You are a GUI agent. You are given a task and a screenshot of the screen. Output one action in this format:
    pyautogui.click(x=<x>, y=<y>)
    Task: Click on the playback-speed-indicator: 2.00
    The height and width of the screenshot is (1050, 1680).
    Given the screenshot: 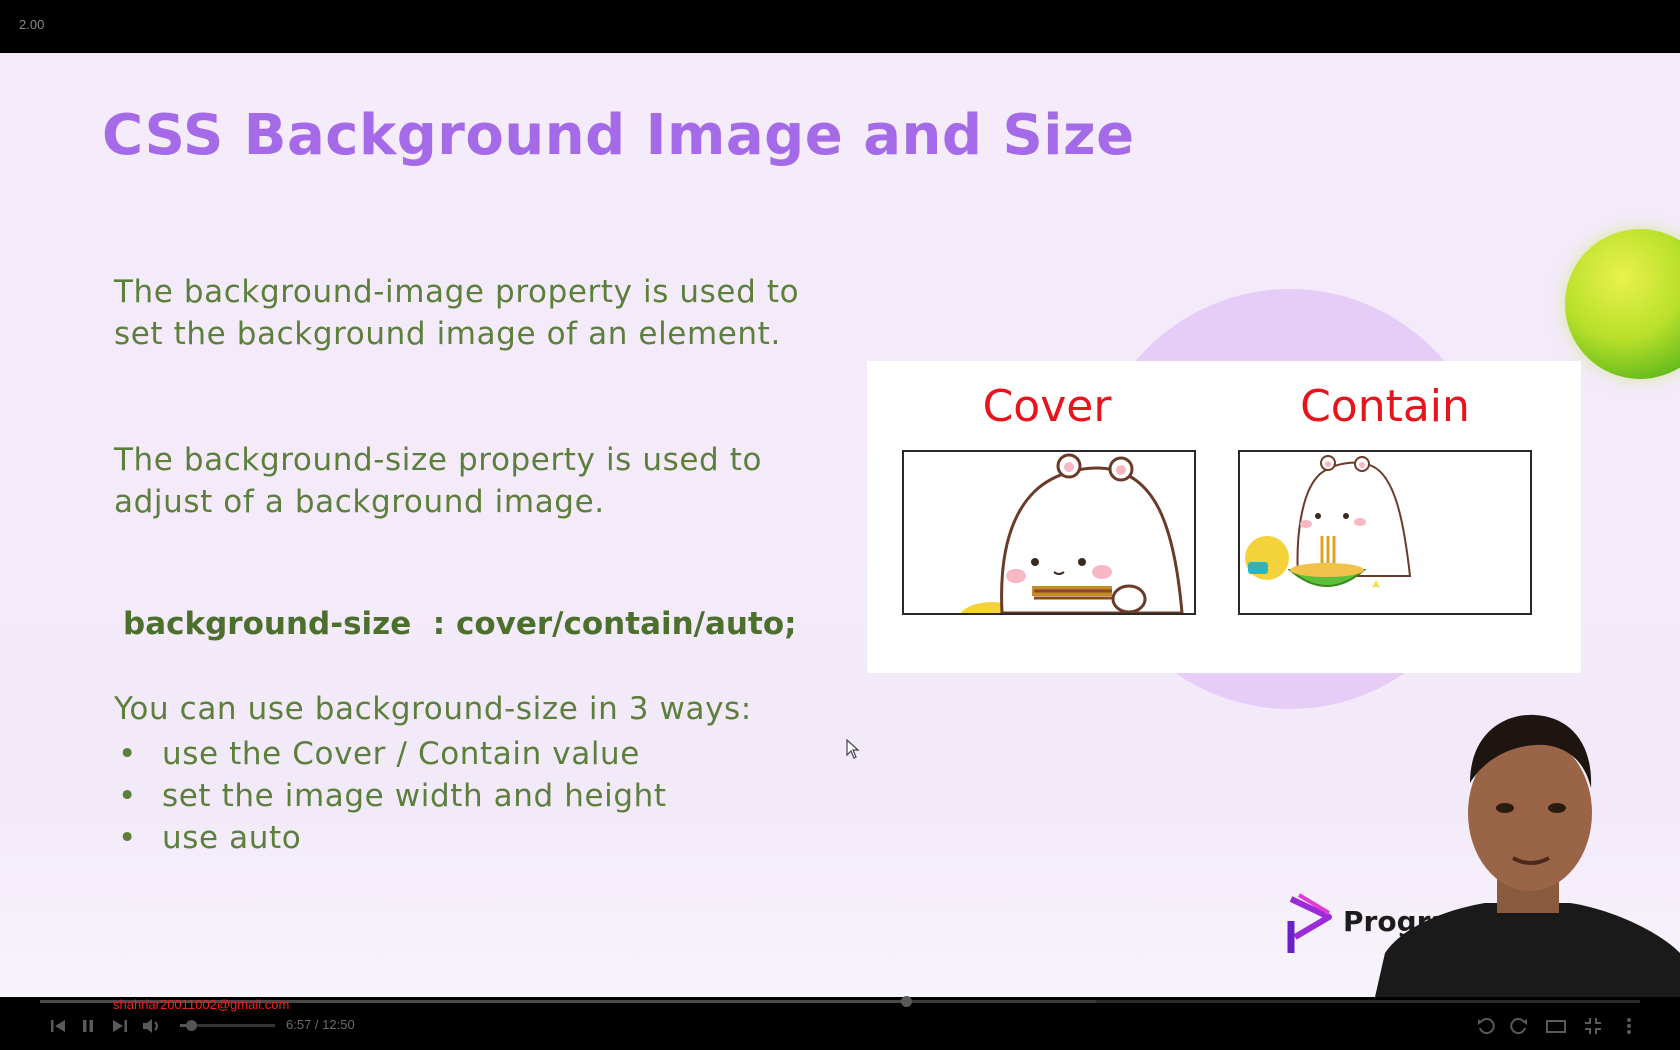 What is the action you would take?
    pyautogui.click(x=31, y=24)
    